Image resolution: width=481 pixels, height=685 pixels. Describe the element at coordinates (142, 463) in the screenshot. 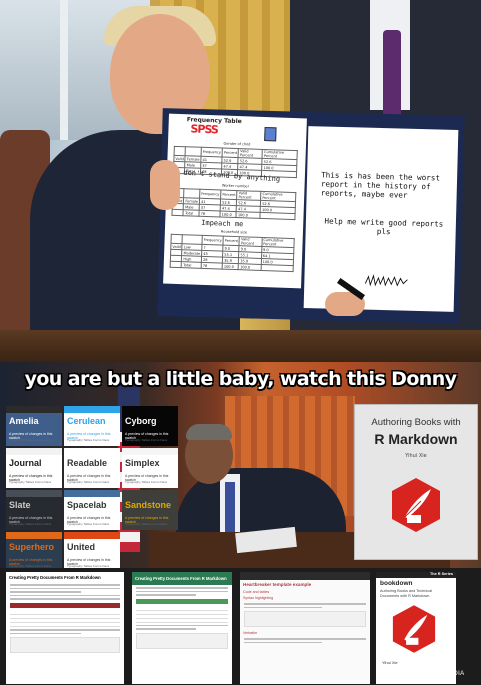

I see `theme-name: Simplex` at that location.